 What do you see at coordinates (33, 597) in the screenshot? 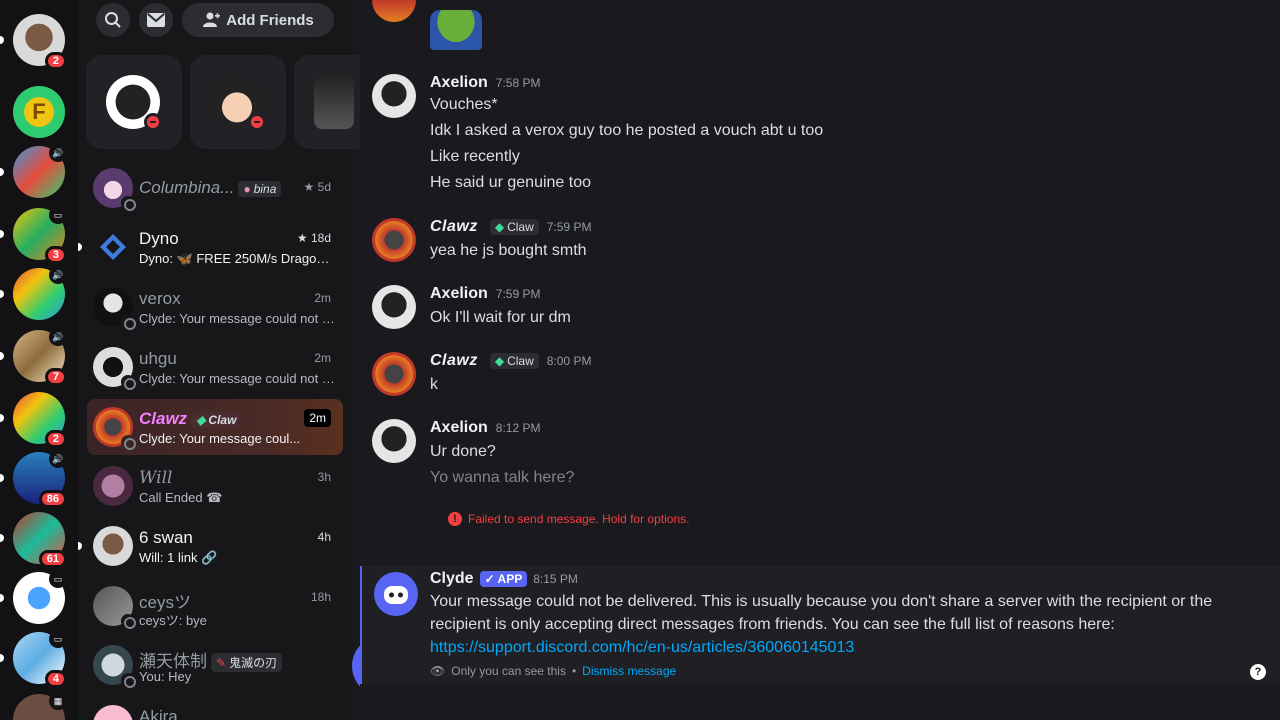
I see `server-icon-10: ▭` at bounding box center [33, 597].